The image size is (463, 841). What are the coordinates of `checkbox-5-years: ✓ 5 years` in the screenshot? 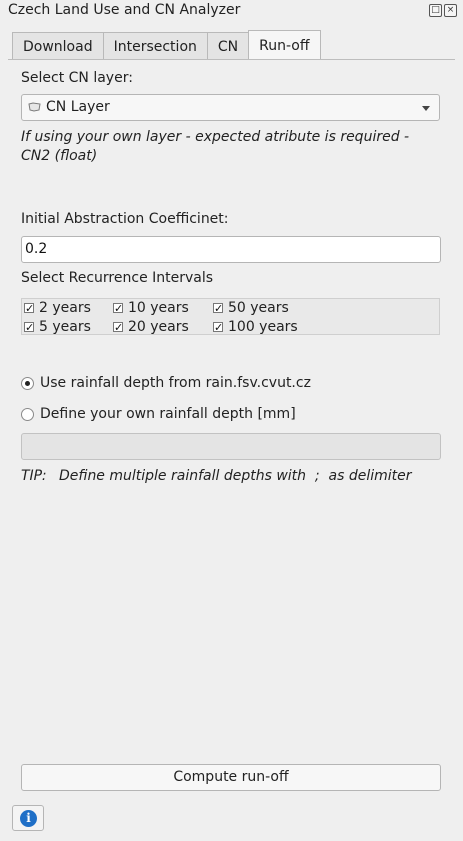 It's located at (57, 327).